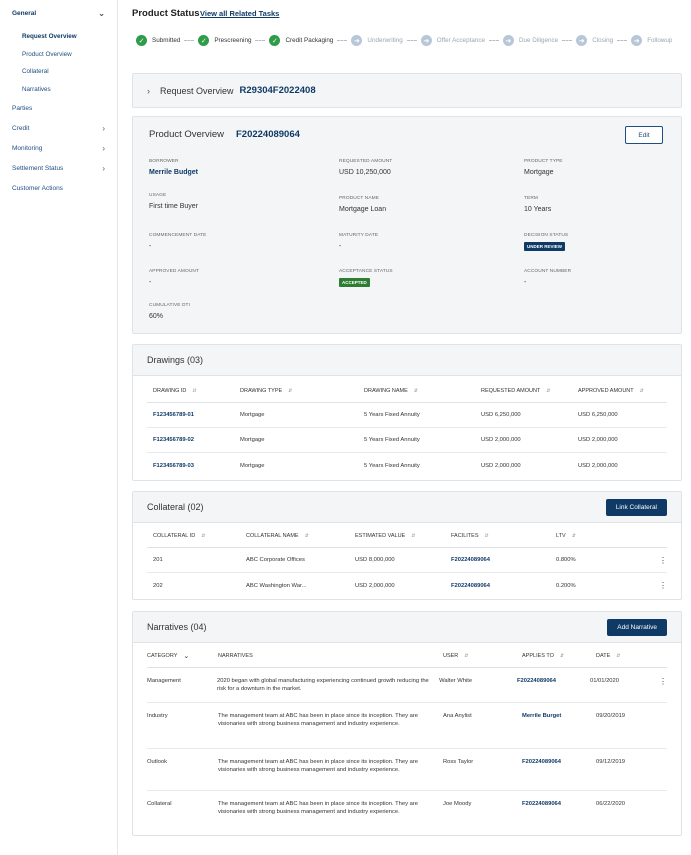  What do you see at coordinates (559, 716) in the screenshot?
I see `applies-to-link: Merrile Burget` at bounding box center [559, 716].